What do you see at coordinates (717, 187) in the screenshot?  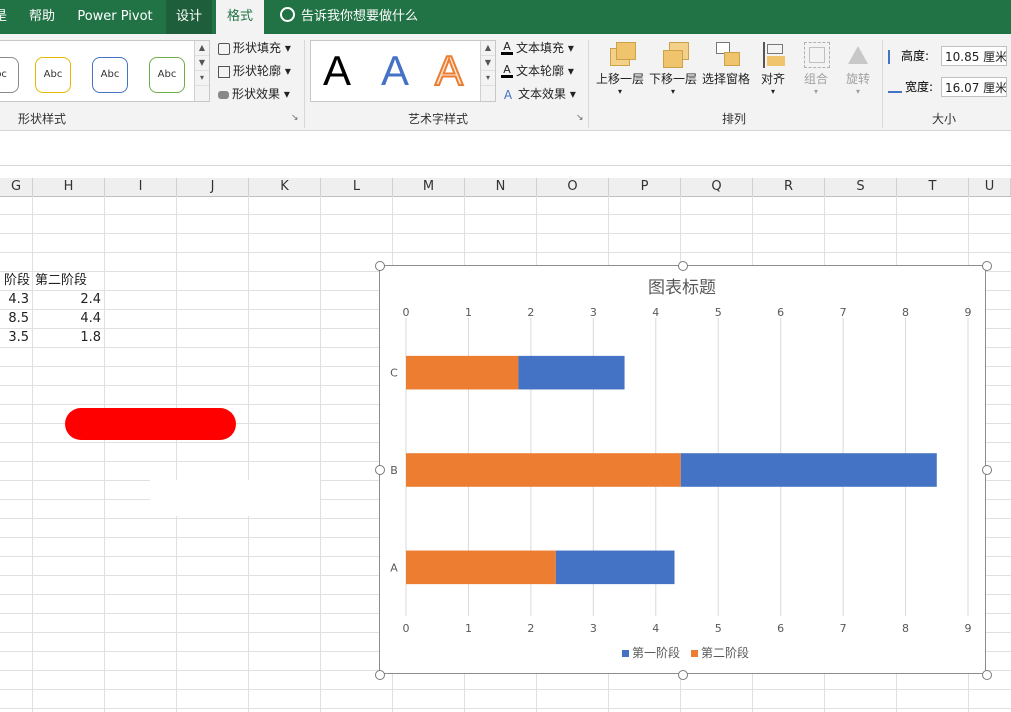 I see `column-header-q: Q` at bounding box center [717, 187].